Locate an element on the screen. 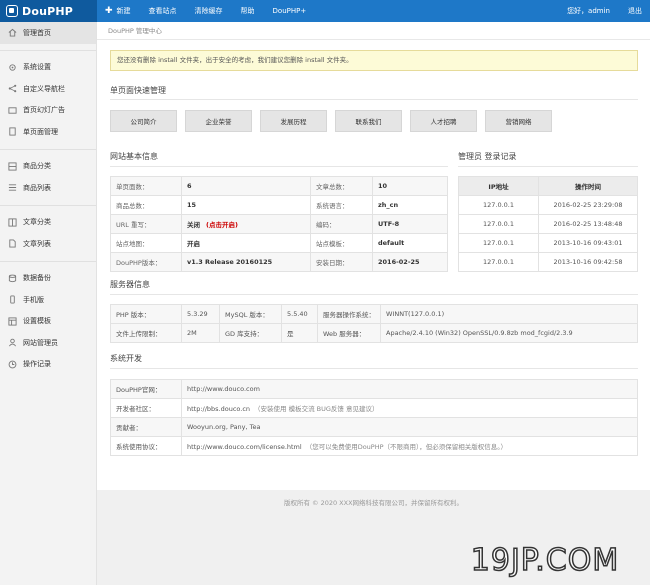 This screenshot has height=585, width=650. cell-label: 系统语言： is located at coordinates (341, 205).